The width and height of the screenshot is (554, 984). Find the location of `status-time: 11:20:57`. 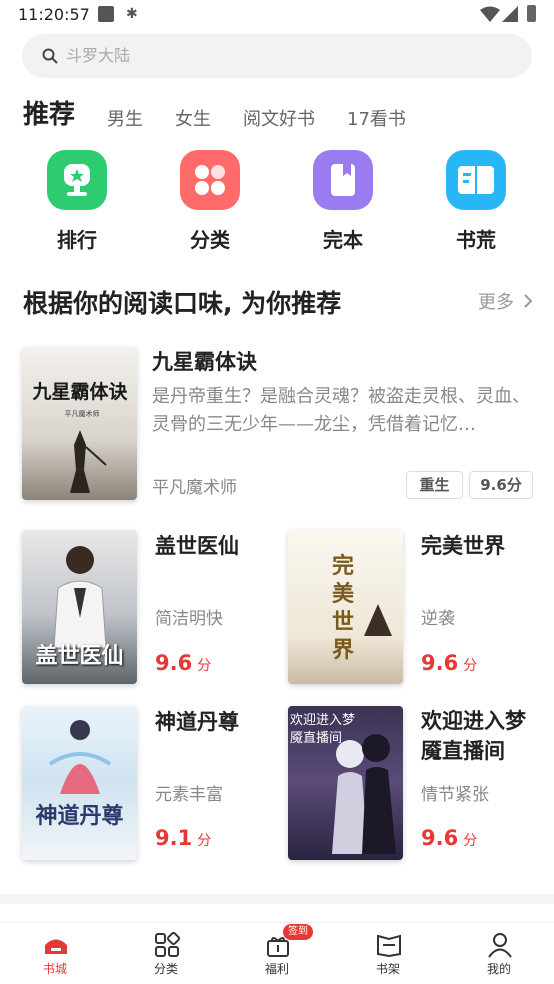

status-time: 11:20:57 is located at coordinates (54, 14).